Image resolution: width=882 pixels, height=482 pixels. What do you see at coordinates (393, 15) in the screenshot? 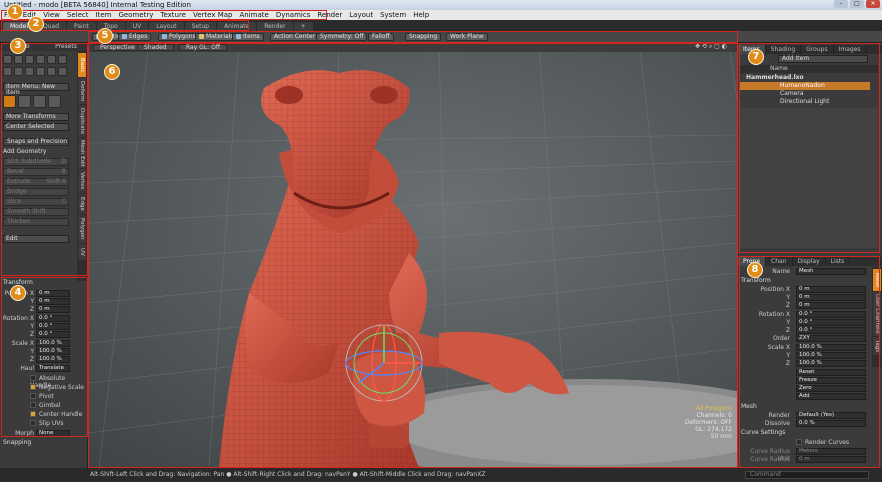
I see `menu-system: System` at bounding box center [393, 15].